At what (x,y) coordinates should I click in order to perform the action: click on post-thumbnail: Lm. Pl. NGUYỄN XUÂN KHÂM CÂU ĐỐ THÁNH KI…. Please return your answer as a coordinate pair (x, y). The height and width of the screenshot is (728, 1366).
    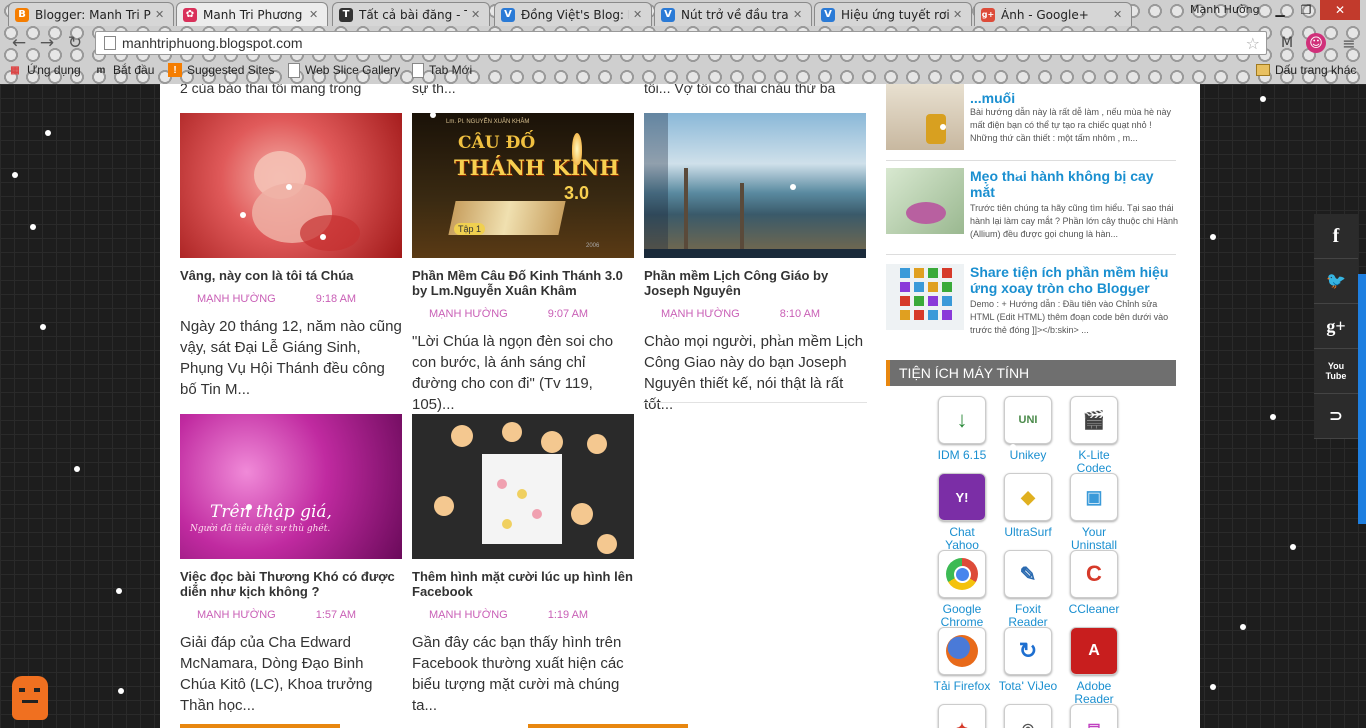
    Looking at the image, I should click on (523, 185).